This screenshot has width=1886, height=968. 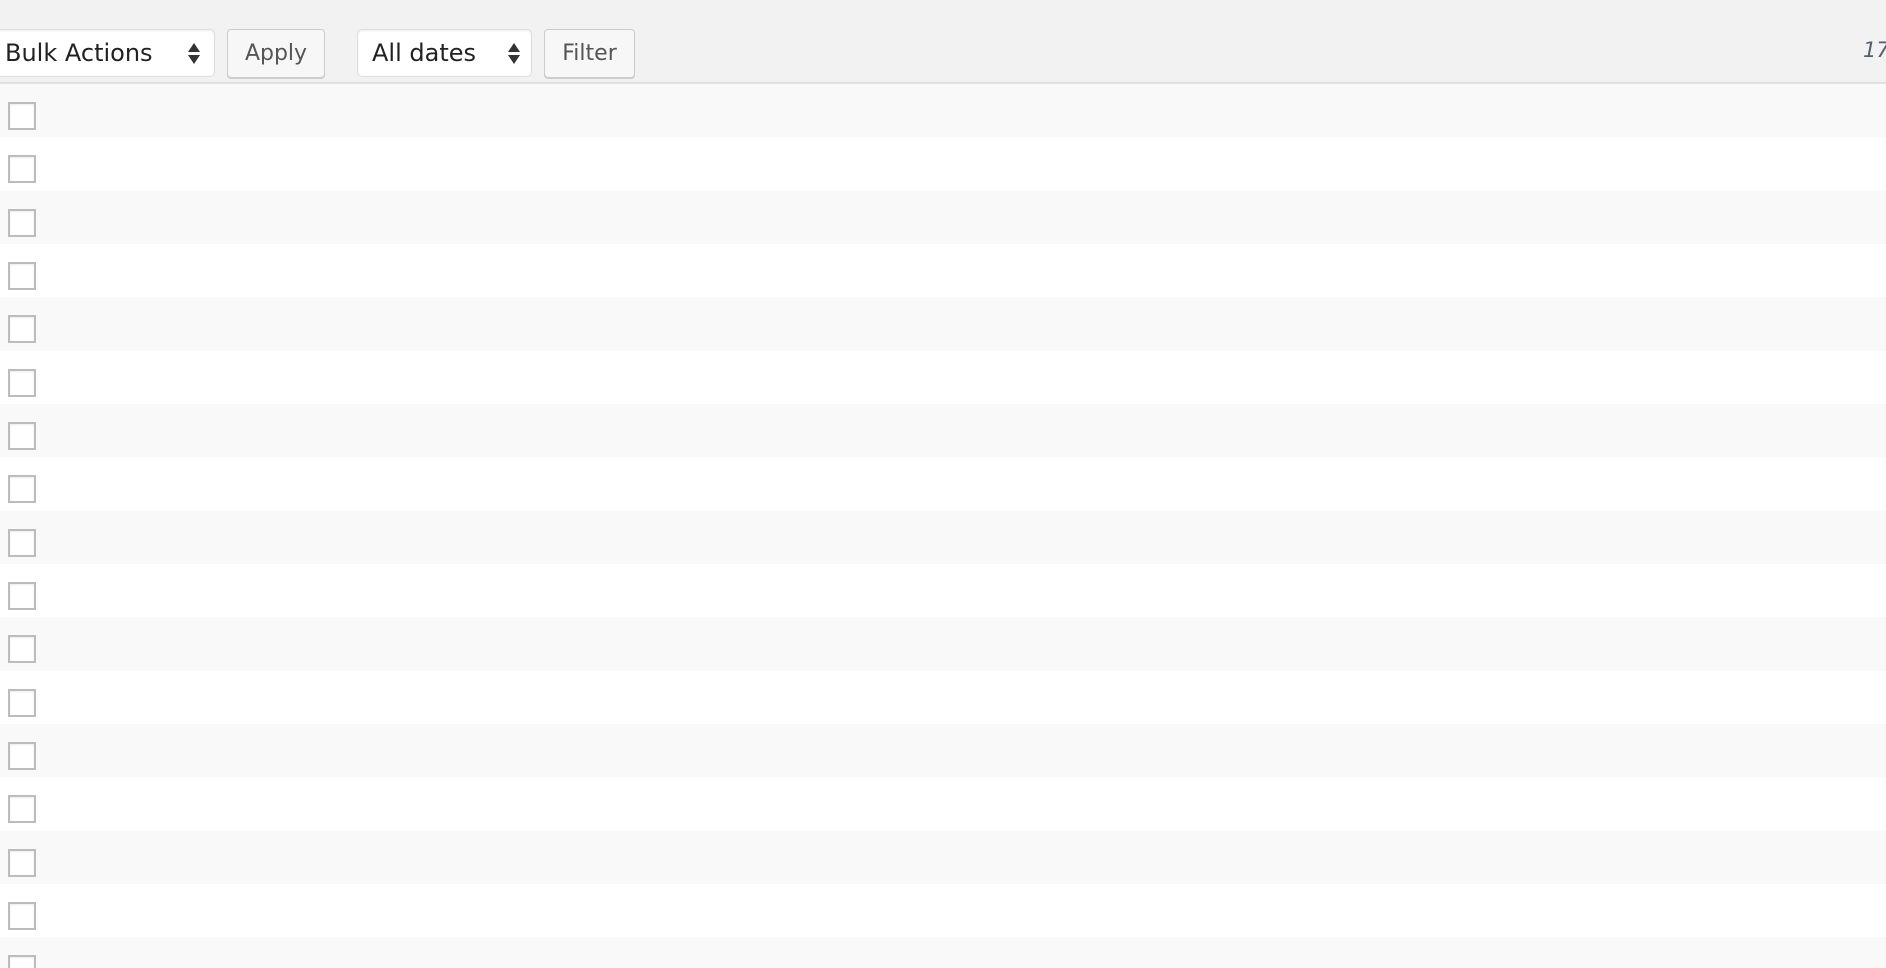 I want to click on date-filter-selected-value: All dates, so click(x=424, y=53).